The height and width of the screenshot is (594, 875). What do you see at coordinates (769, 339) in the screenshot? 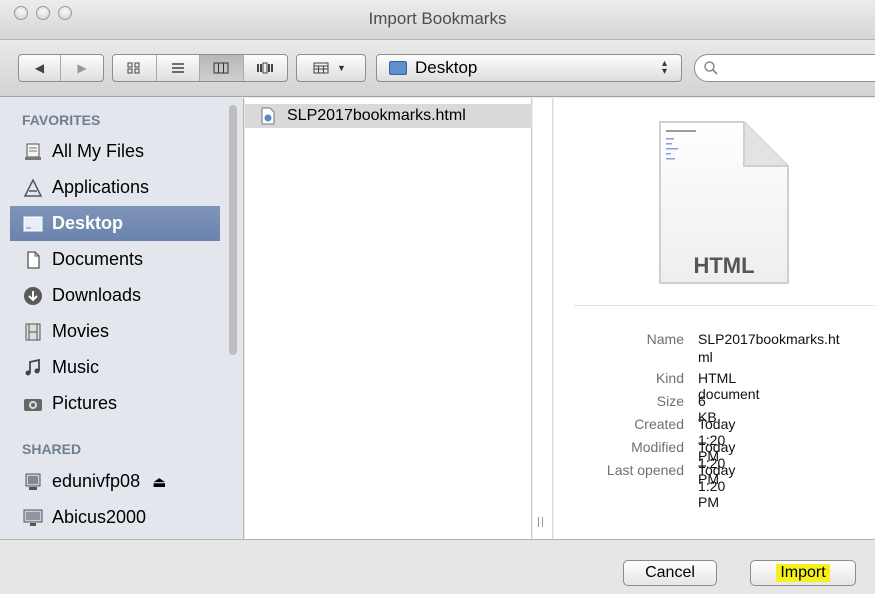
I see `info-value: SLP2017bookmarks.ht` at bounding box center [769, 339].